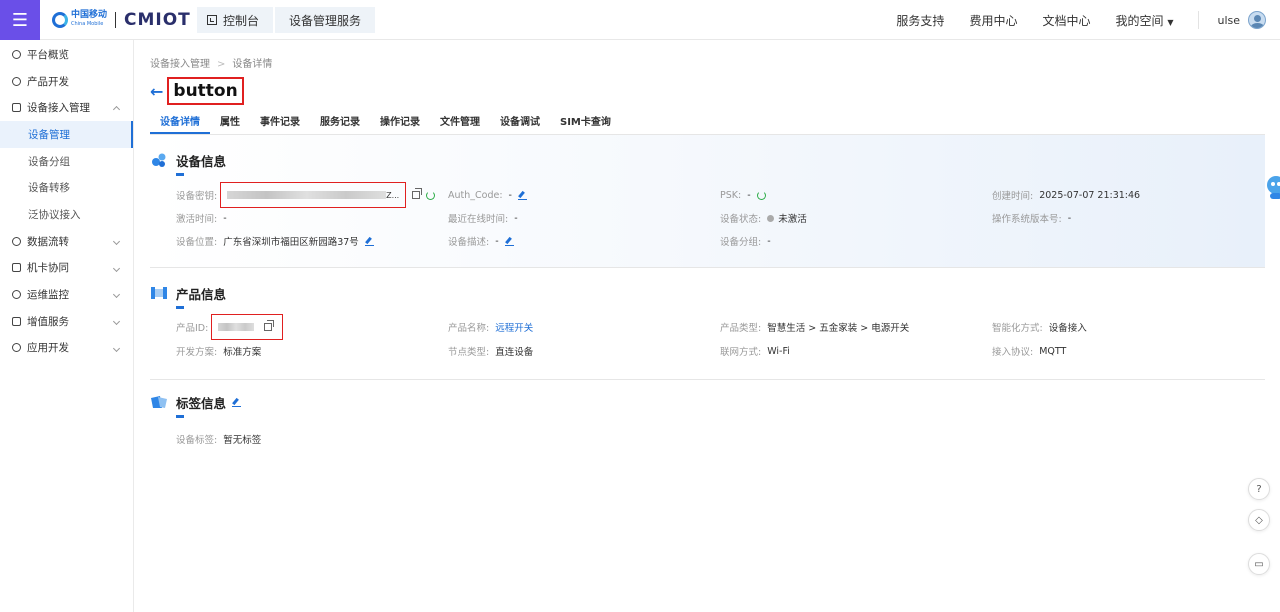 This screenshot has width=1280, height=612. Describe the element at coordinates (89, 15) in the screenshot. I see `logo-cn: 中国移动` at that location.